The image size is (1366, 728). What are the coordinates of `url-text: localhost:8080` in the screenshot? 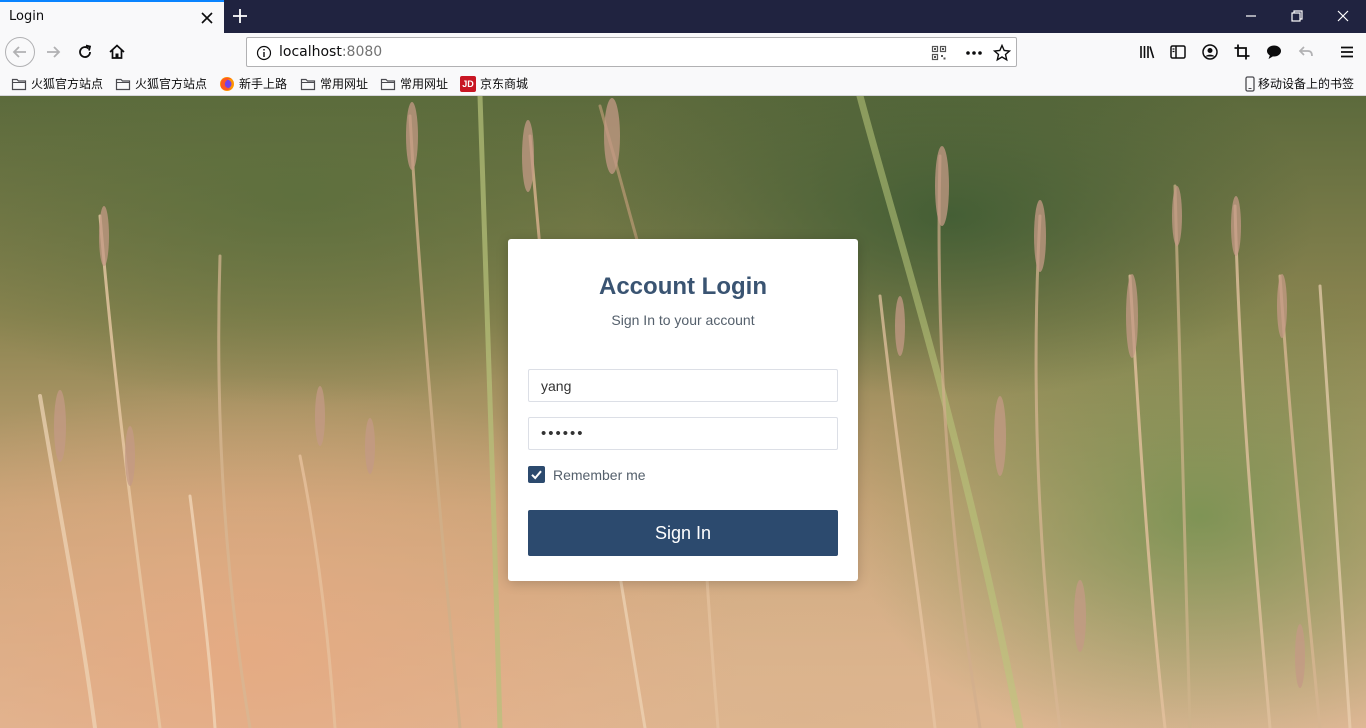 It's located at (330, 52).